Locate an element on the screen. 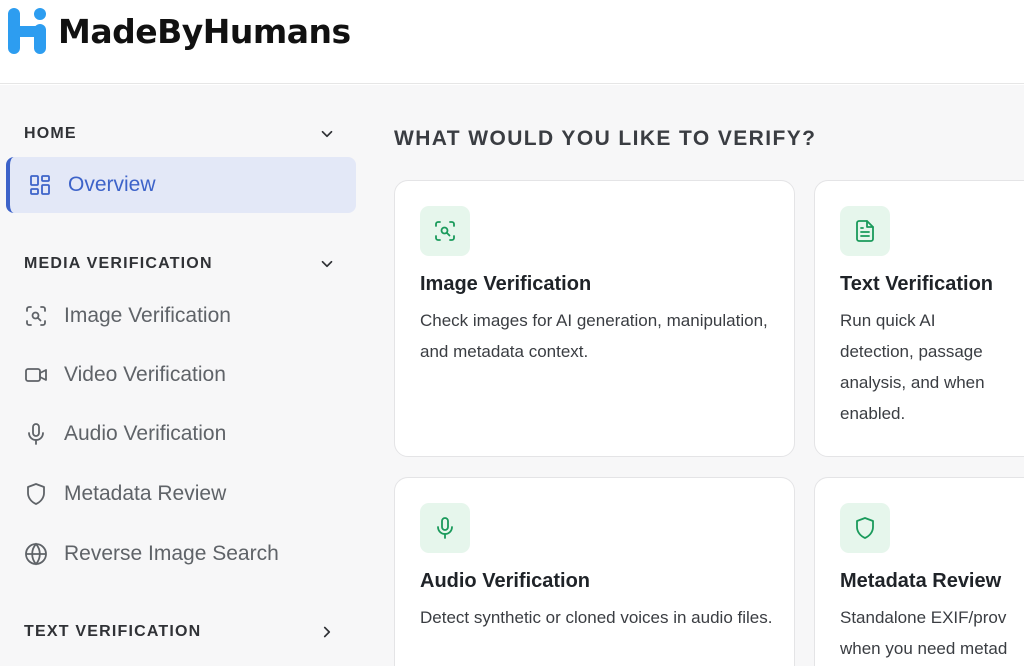 The image size is (1024, 666). document-icon is located at coordinates (865, 231).